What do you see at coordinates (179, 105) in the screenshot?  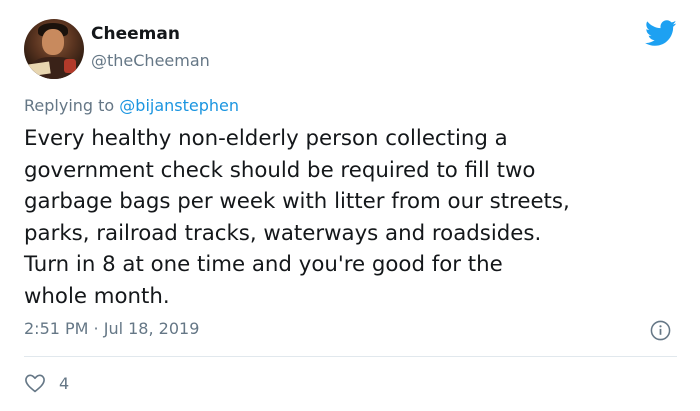 I see `mention-link: @bijanstephen` at bounding box center [179, 105].